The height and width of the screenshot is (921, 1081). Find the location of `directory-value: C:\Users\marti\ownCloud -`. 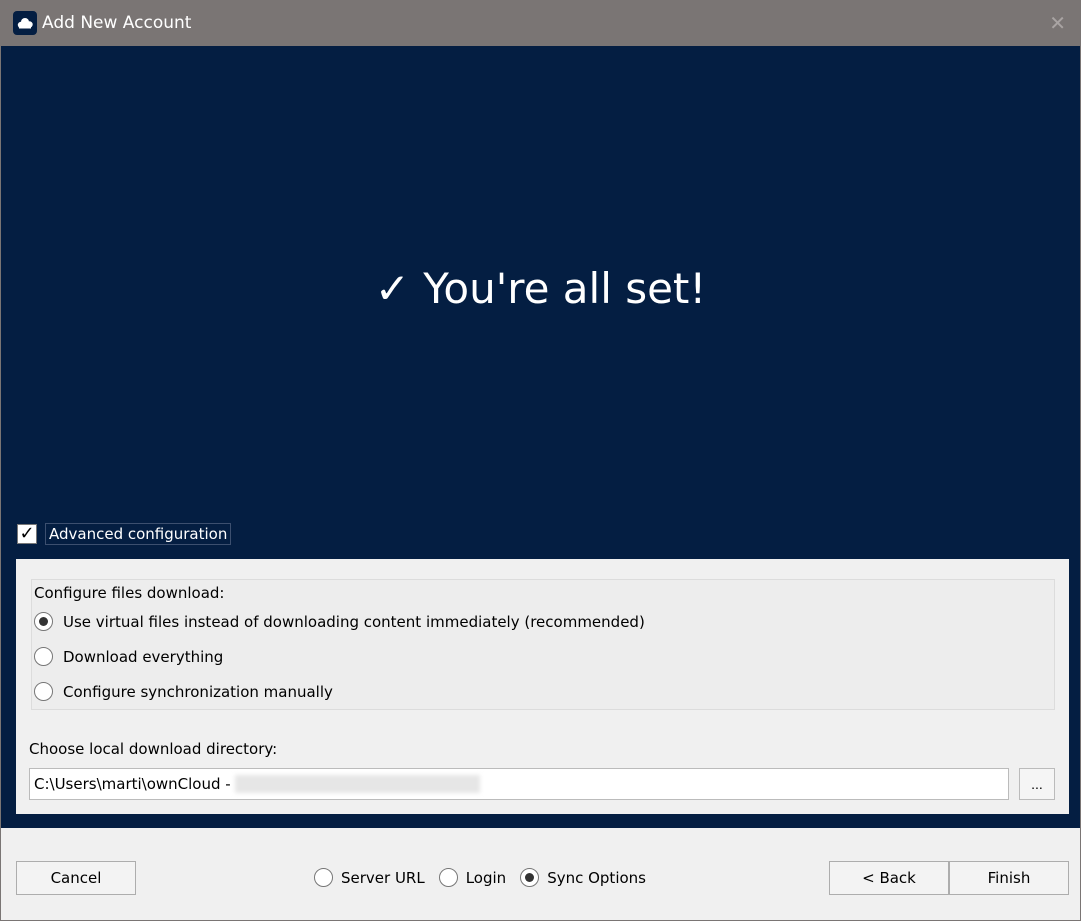

directory-value: C:\Users\marti\ownCloud - is located at coordinates (132, 784).